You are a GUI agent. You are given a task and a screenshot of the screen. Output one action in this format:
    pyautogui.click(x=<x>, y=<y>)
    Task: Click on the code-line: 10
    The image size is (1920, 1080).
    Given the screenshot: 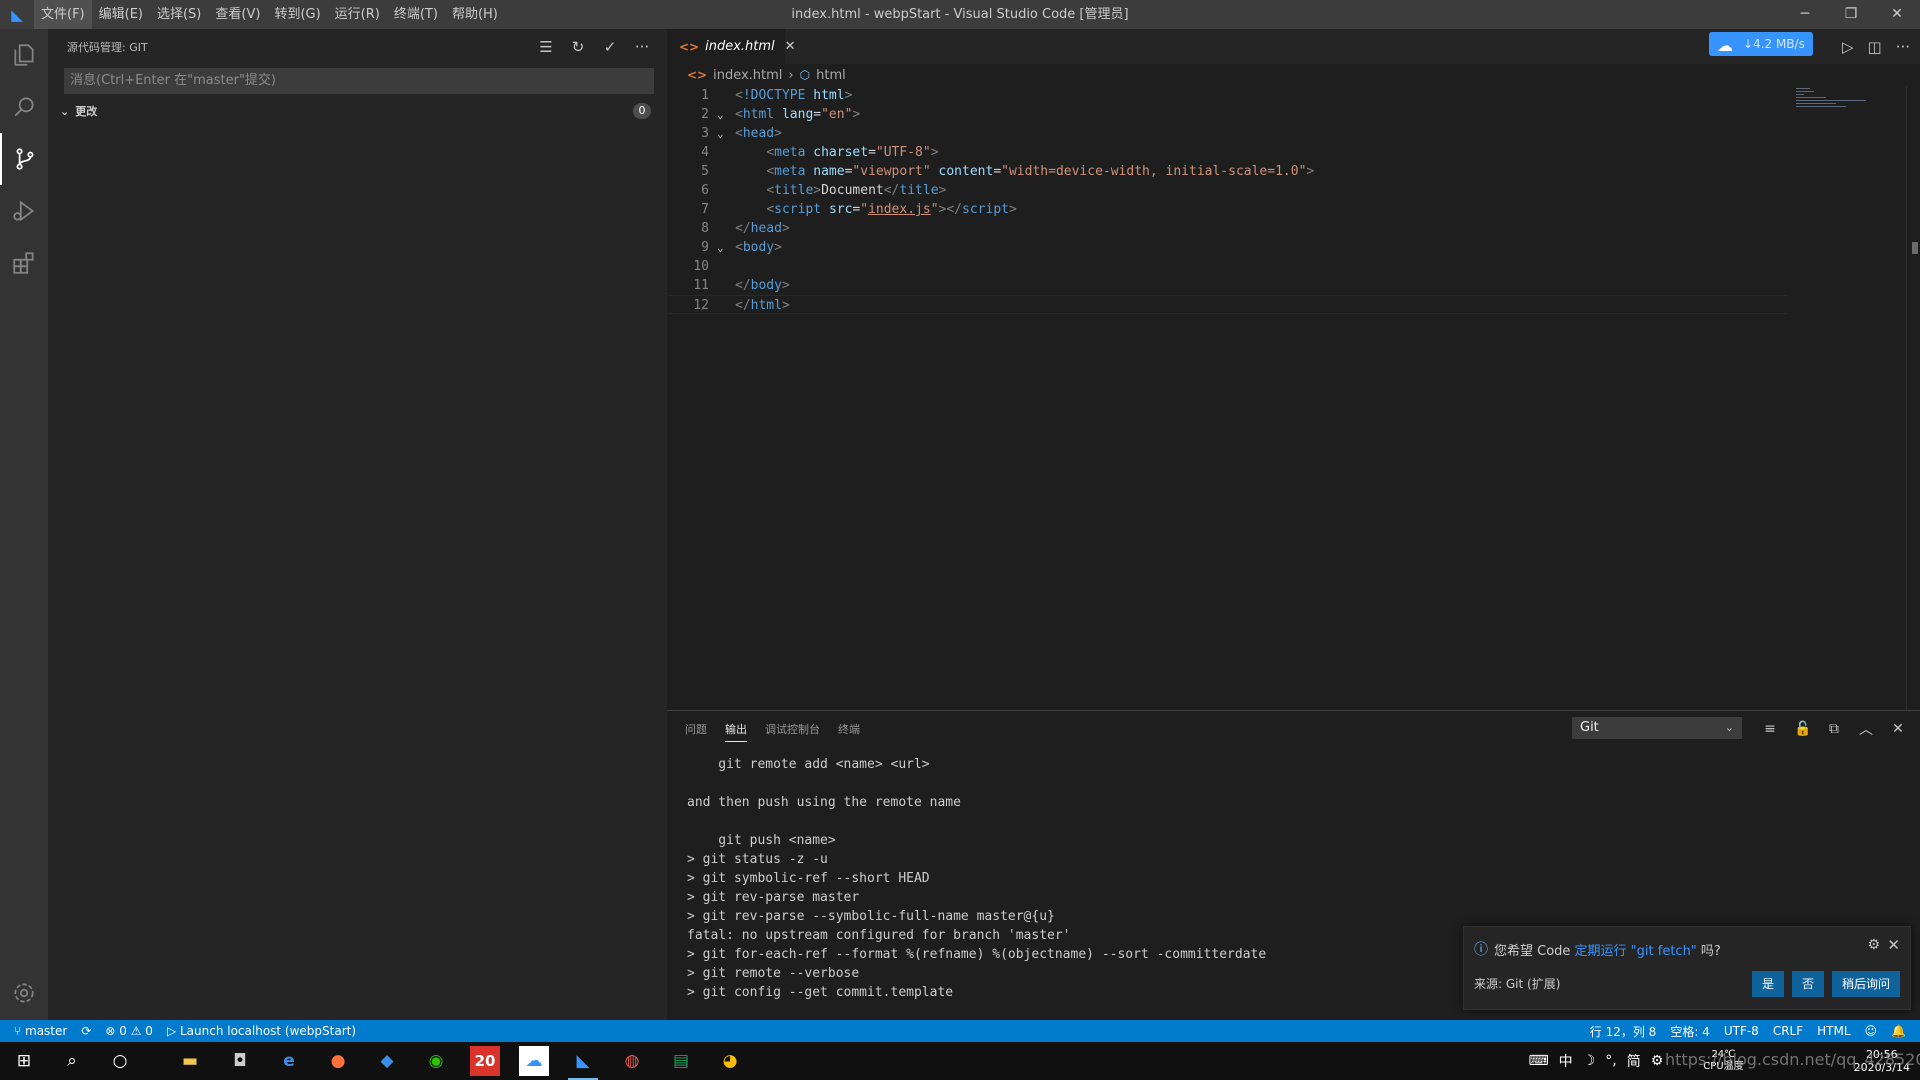 What is the action you would take?
    pyautogui.click(x=1227, y=266)
    